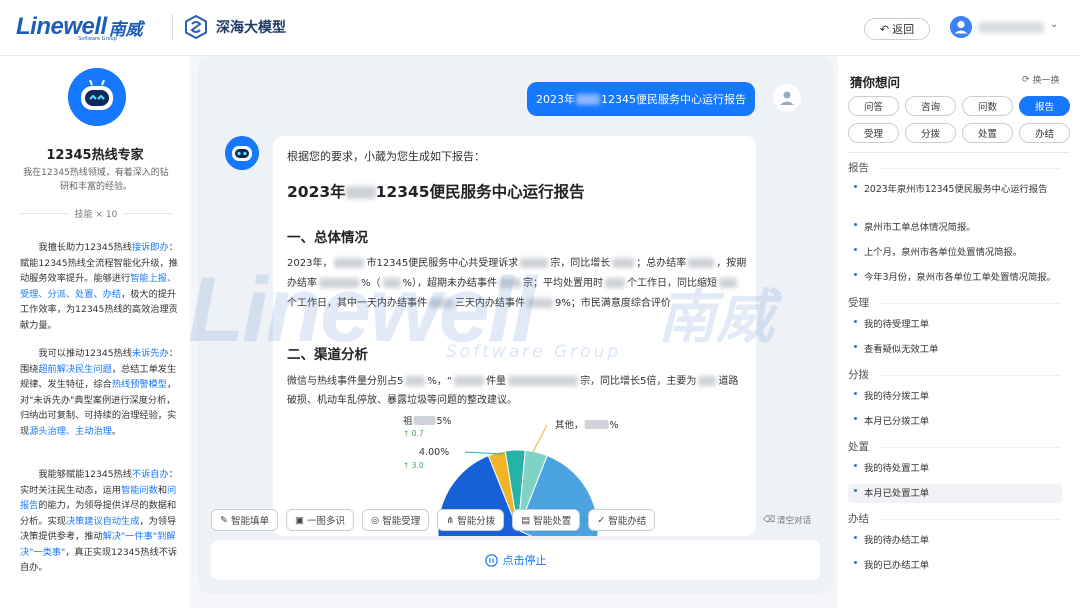 This screenshot has height=608, width=1080. I want to click on suggestion-group-title: 处置, so click(858, 447).